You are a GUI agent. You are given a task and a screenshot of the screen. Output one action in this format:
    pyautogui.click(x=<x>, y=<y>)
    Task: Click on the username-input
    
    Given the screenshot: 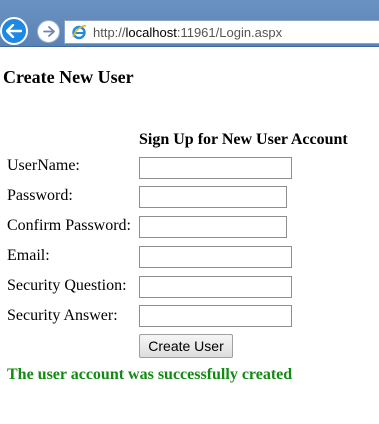 What is the action you would take?
    pyautogui.click(x=215, y=168)
    